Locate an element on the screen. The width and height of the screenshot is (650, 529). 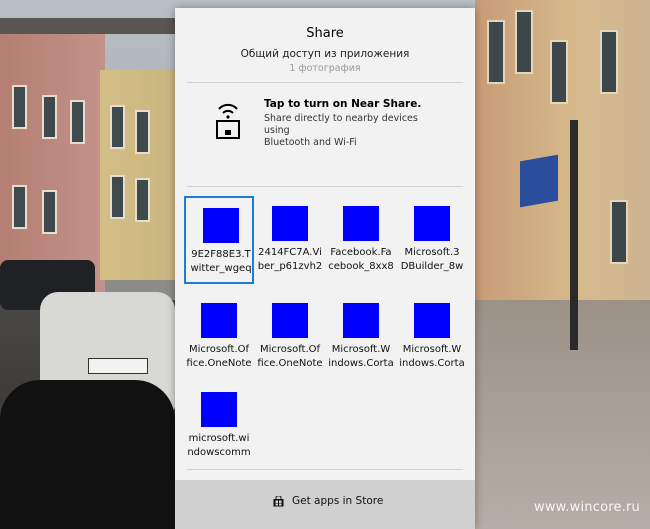
app-viber: 2414FC7A.Vi ber_p61zvh2 is located at coordinates (290, 240).